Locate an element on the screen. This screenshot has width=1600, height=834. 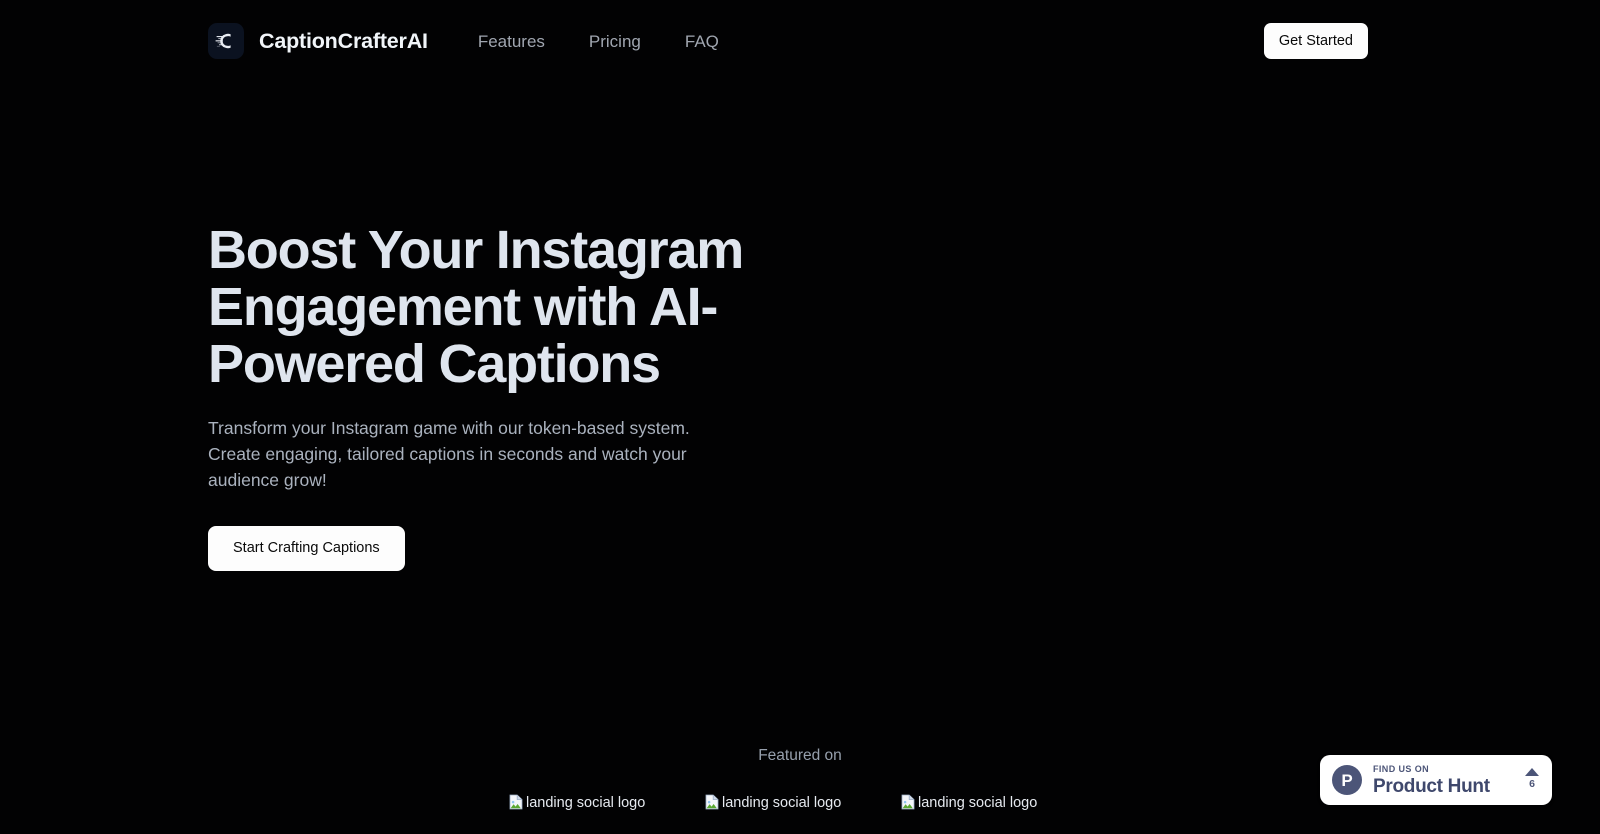
product-hunt-name: Product Hunt is located at coordinates (1431, 786).